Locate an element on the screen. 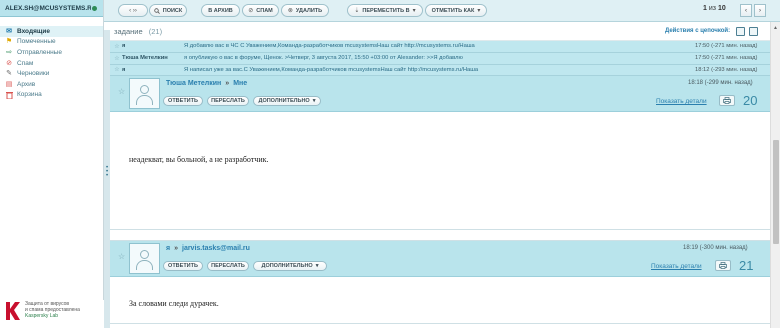  move-to-dropdown: ⇣ ПЕРЕМЕСТИТЬ В ▾ is located at coordinates (385, 10).